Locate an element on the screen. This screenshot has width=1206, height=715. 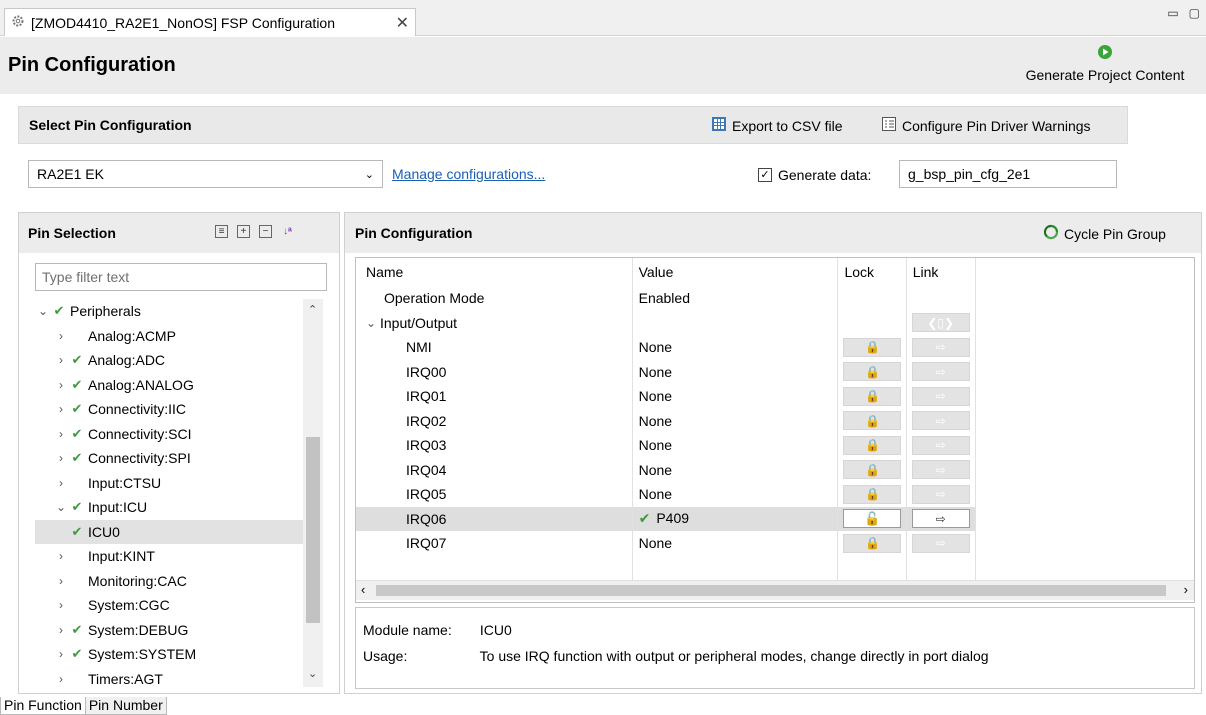
table-row: NMI None 🔒 ⇨ is located at coordinates (666, 347).